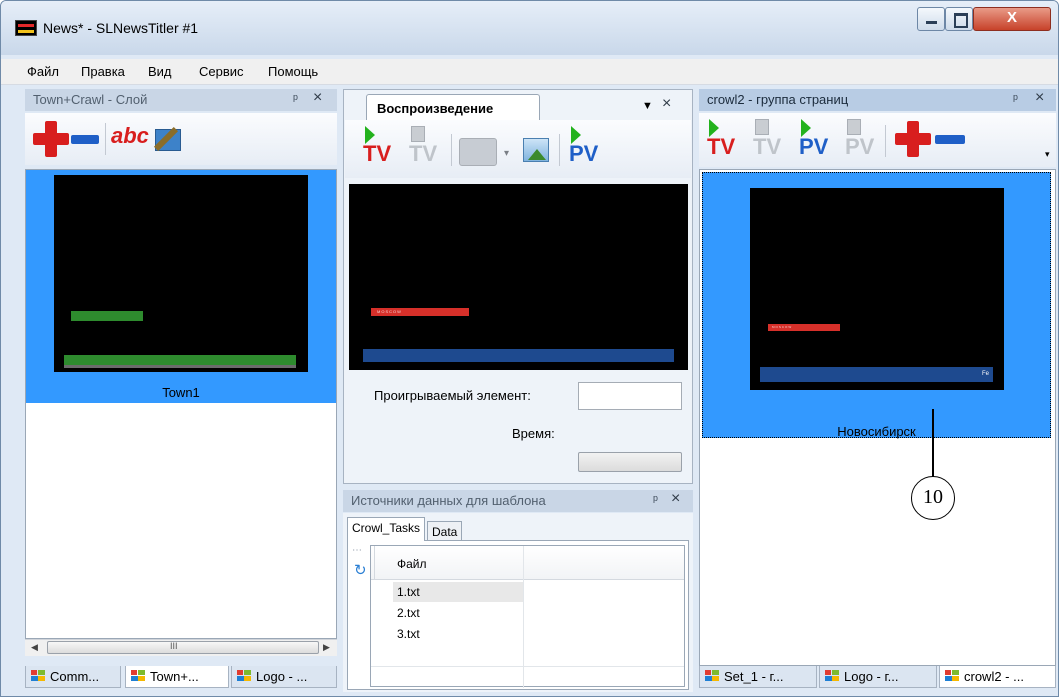  What do you see at coordinates (518, 149) in the screenshot?
I see `playback-toolbar: TV TV ▾ PV` at bounding box center [518, 149].